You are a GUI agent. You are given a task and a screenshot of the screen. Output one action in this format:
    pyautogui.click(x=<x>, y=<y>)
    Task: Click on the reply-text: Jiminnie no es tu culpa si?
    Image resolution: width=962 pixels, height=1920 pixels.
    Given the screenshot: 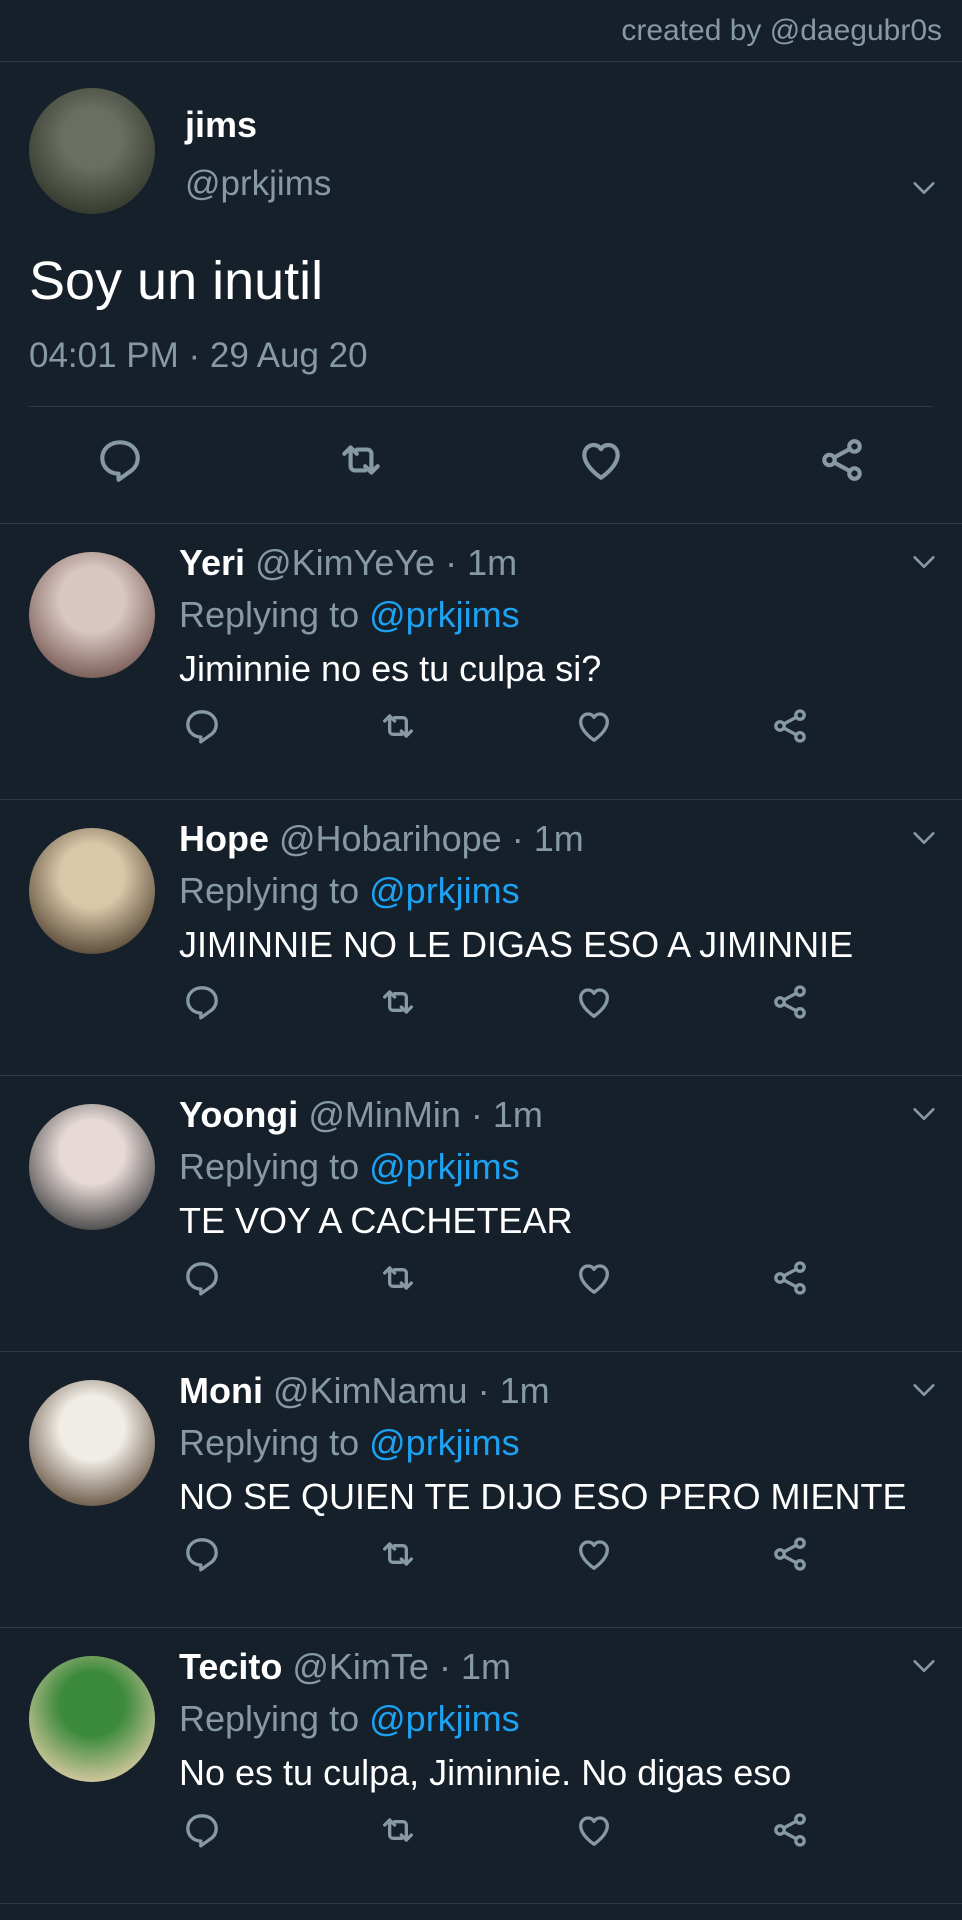 What is the action you would take?
    pyautogui.click(x=390, y=668)
    